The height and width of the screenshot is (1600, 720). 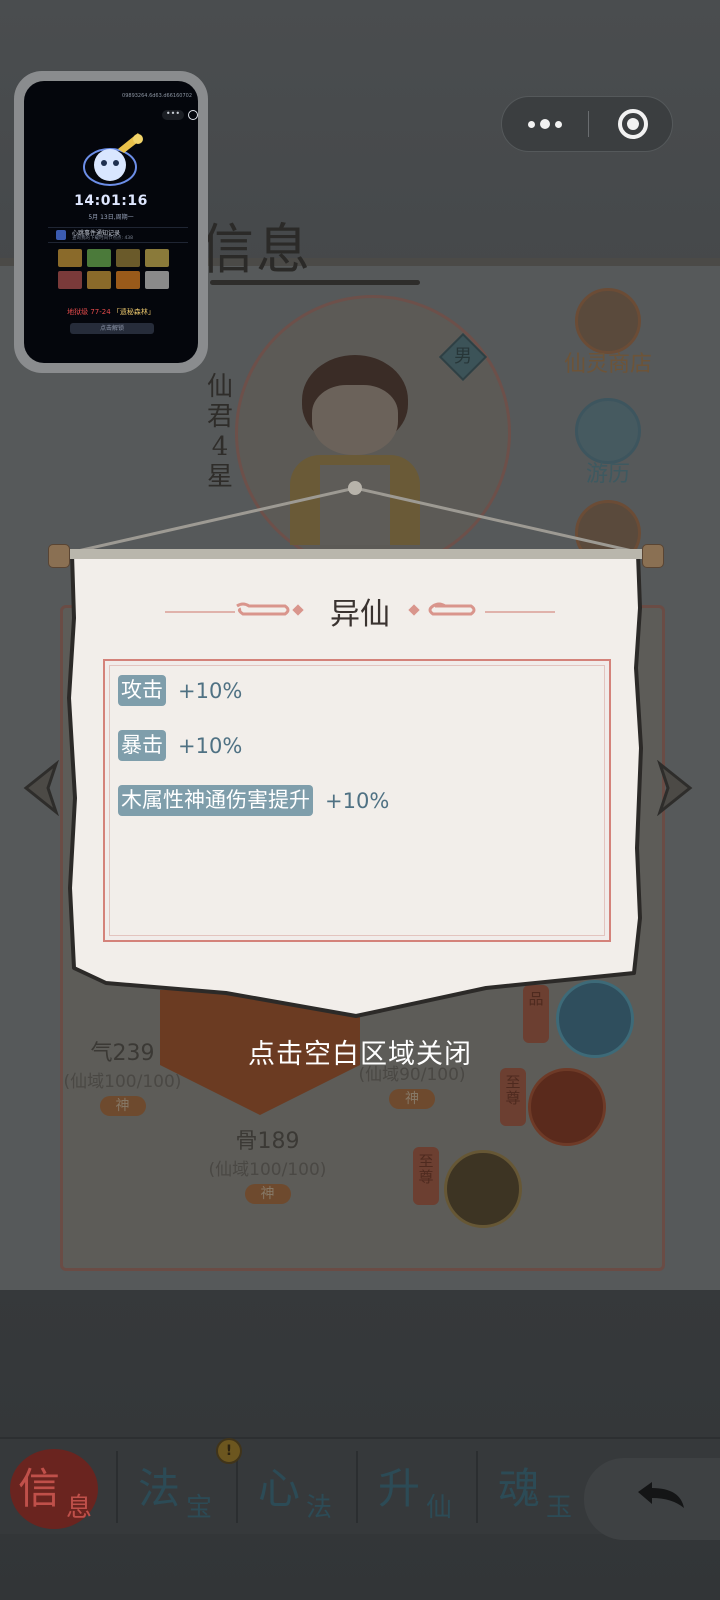 I want to click on tab-ascend: 升 仙, so click(x=419, y=1486).